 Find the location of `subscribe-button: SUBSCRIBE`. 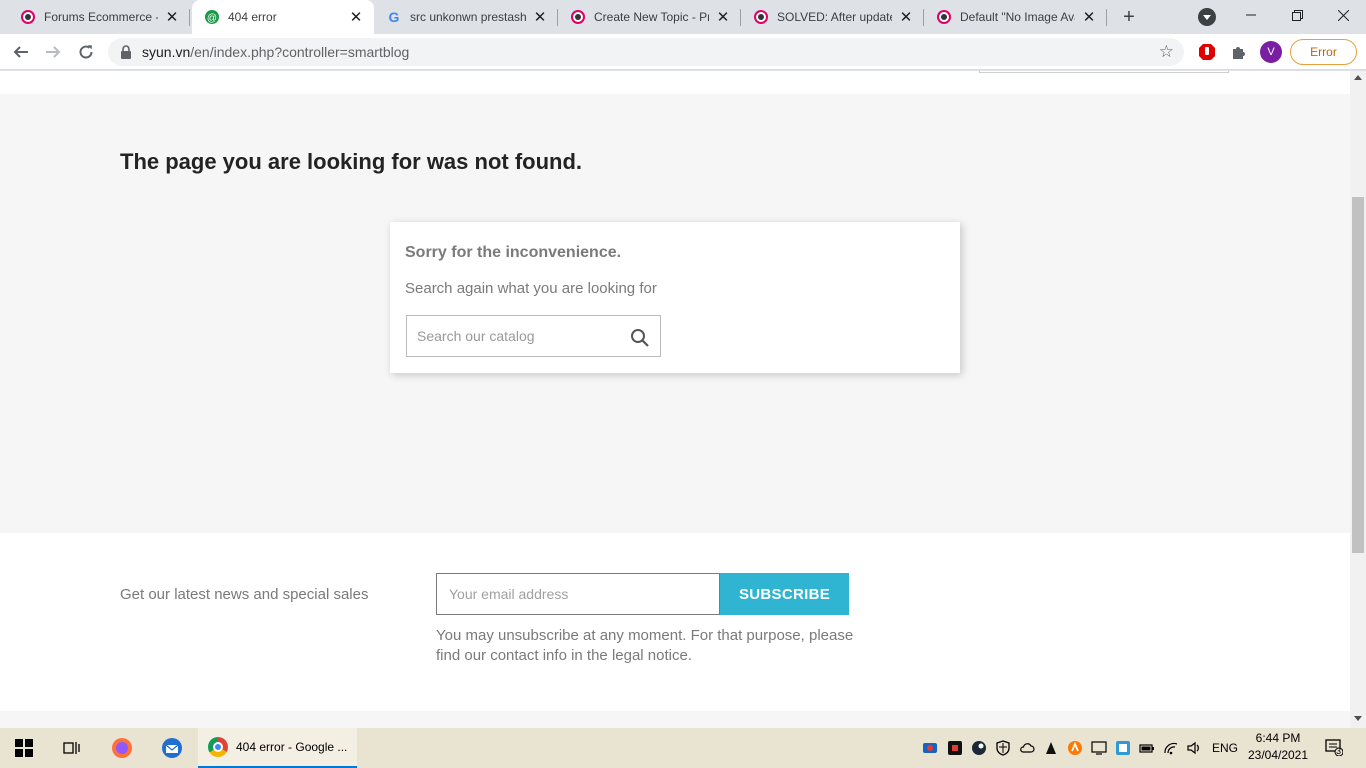

subscribe-button: SUBSCRIBE is located at coordinates (784, 594).